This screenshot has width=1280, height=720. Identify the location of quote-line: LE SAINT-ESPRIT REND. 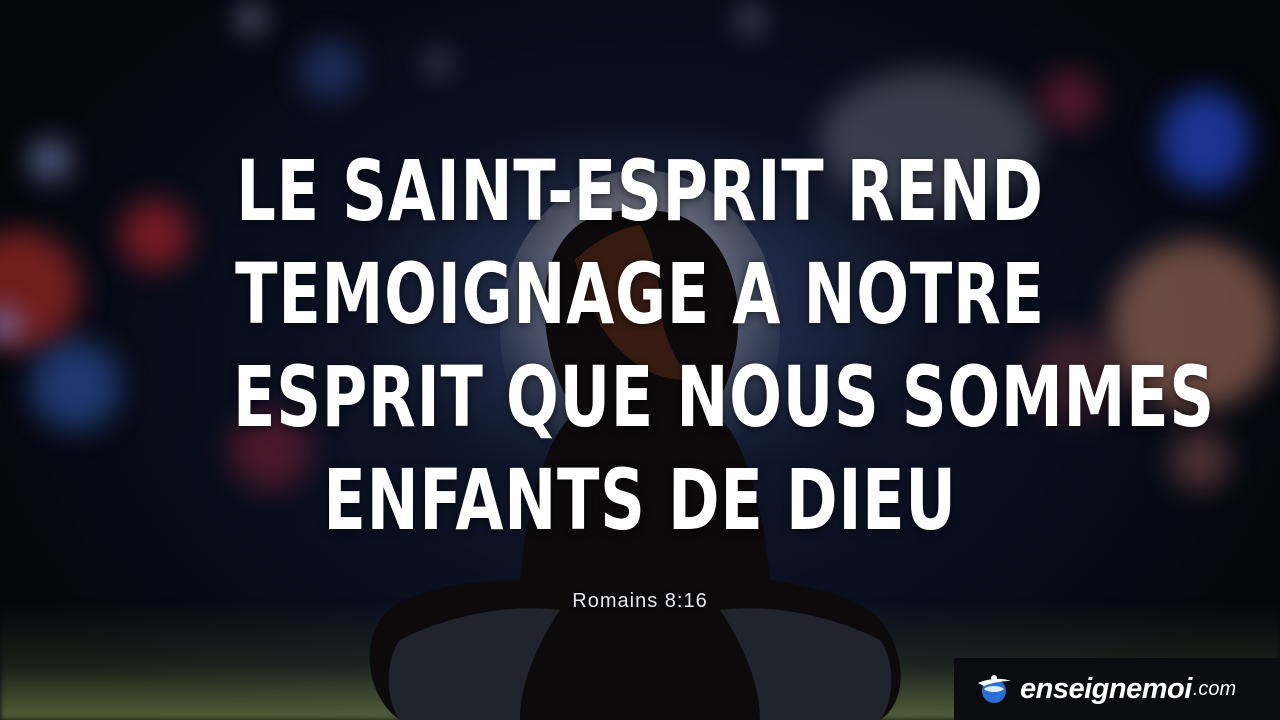
(640, 191).